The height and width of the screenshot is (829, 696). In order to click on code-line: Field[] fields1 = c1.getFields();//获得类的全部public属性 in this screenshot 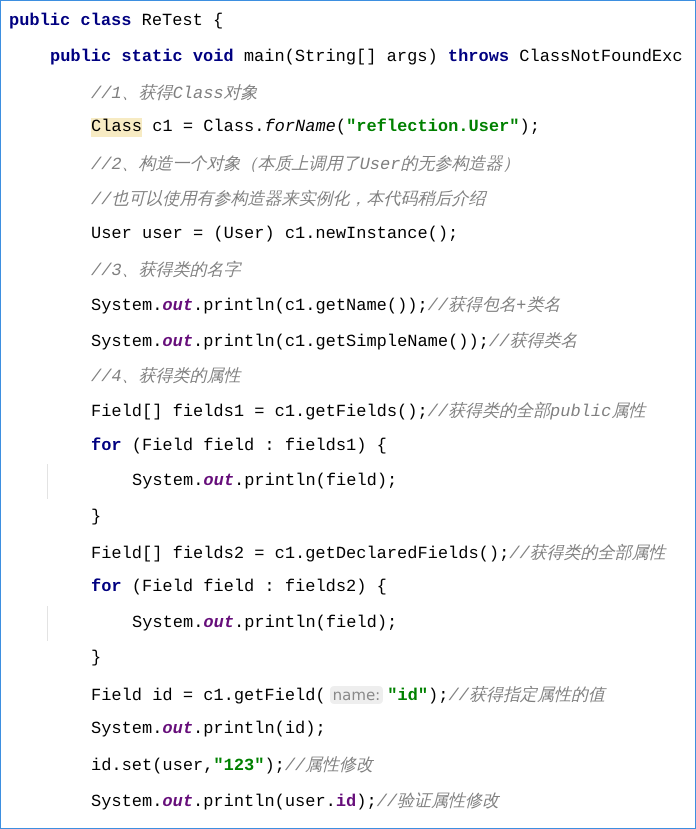, I will do `click(368, 411)`.